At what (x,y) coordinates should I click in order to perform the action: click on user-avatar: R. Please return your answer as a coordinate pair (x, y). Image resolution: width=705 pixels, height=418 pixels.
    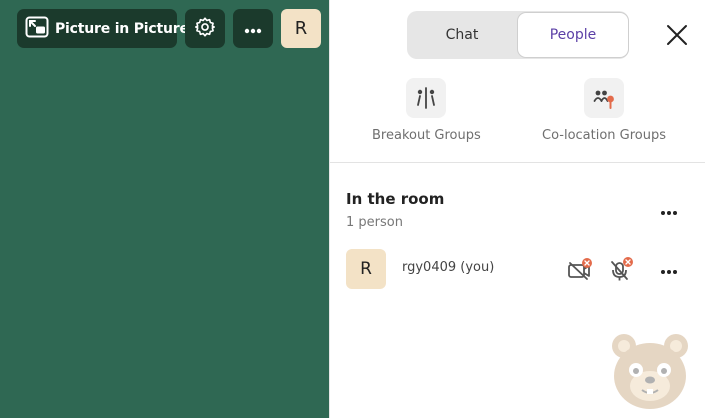
    Looking at the image, I should click on (301, 28).